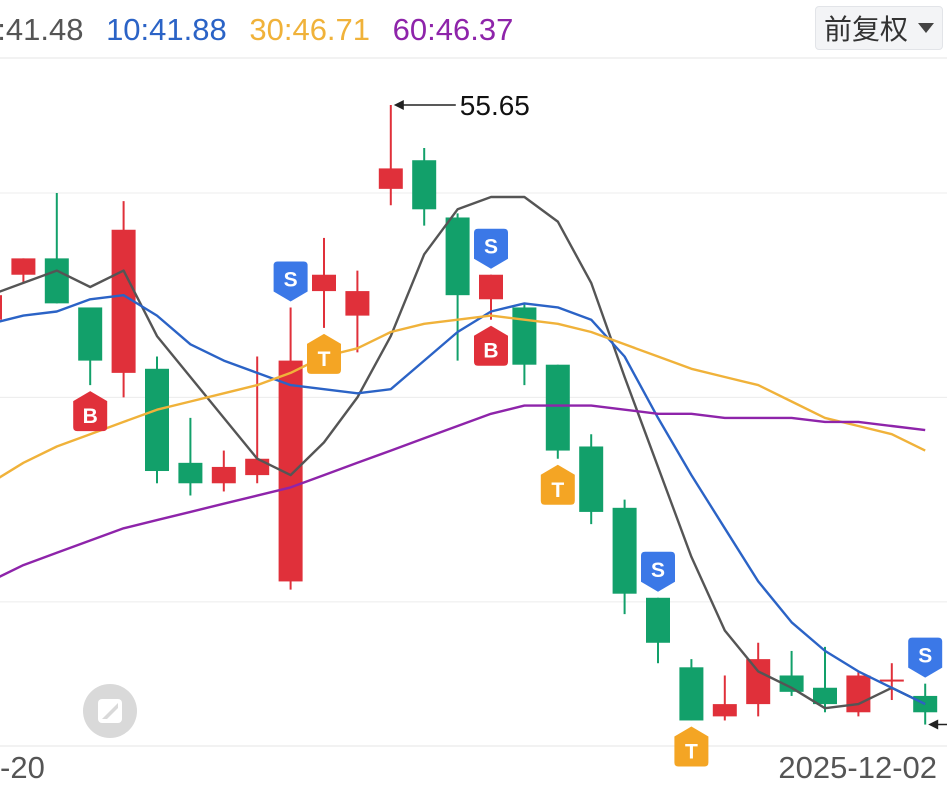 The width and height of the screenshot is (947, 793). I want to click on signal-t-label-5: T, so click(557, 490).